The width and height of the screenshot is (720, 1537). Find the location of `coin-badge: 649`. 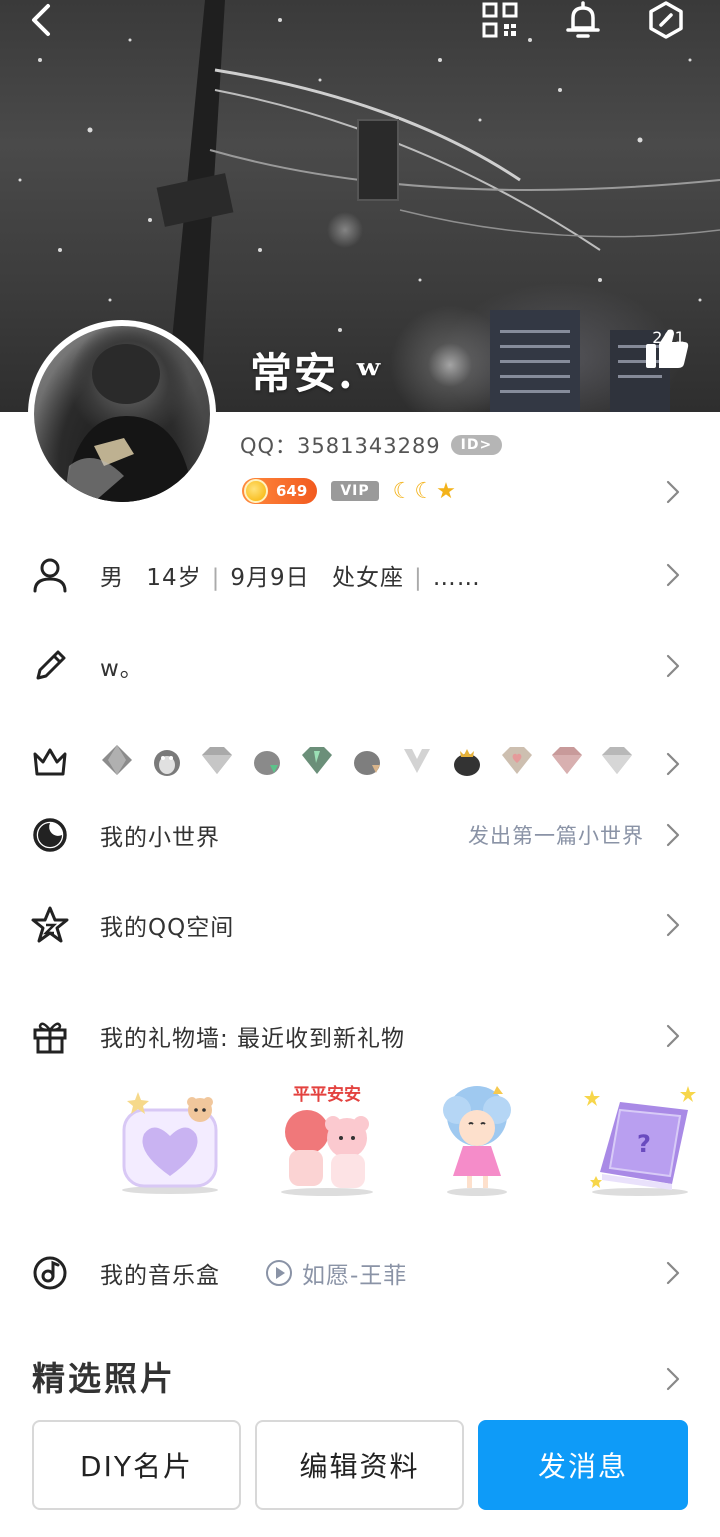

coin-badge: 649 is located at coordinates (280, 491).